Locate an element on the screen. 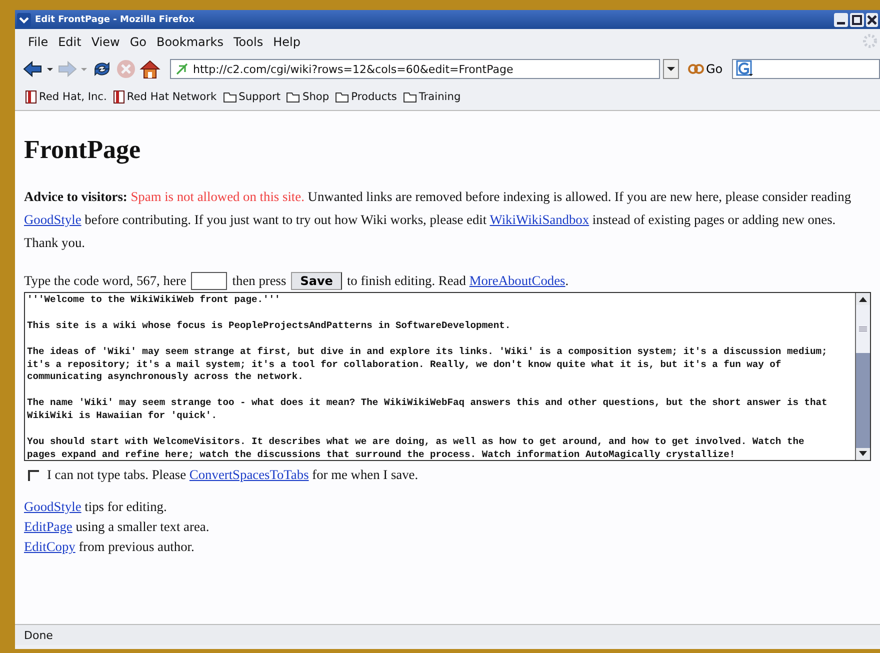 The image size is (880, 653). menu-item: Edit is located at coordinates (69, 41).